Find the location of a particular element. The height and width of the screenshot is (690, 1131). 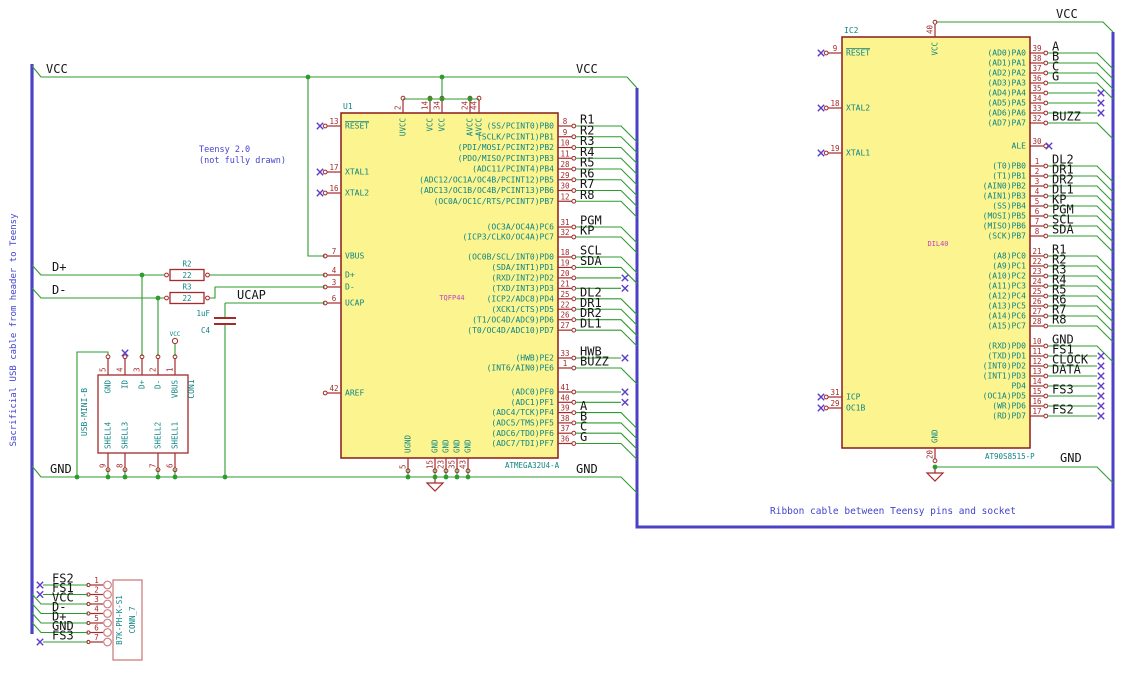

pin-name: (A8)PC0 is located at coordinates (1009, 256).